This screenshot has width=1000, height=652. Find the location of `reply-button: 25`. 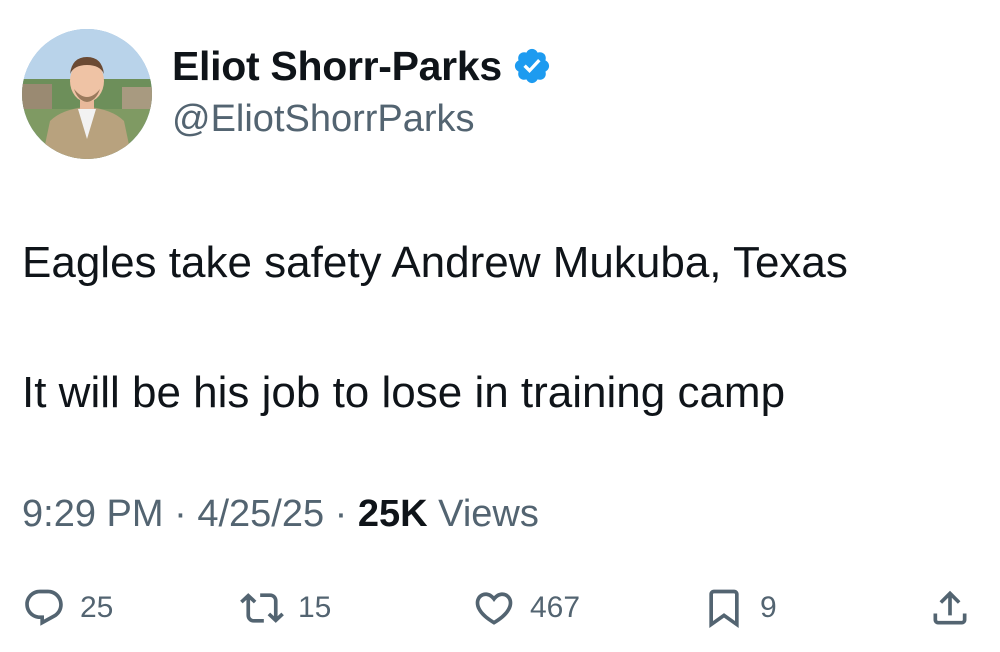

reply-button: 25 is located at coordinates (67, 608).